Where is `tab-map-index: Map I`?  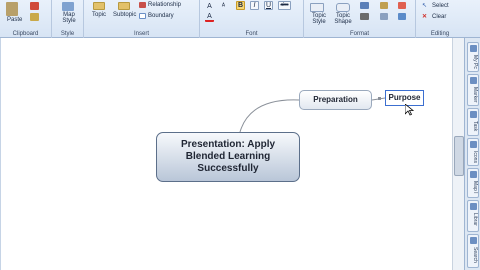 tab-map-index: Map I is located at coordinates (473, 183).